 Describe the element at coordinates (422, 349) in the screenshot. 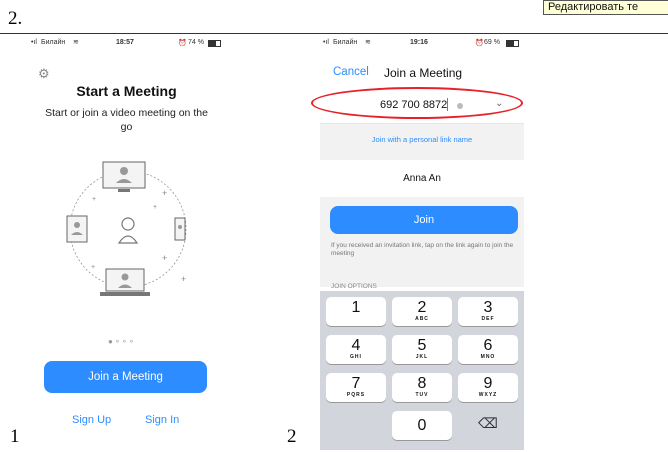

I see `key-5: 5 JKL` at that location.